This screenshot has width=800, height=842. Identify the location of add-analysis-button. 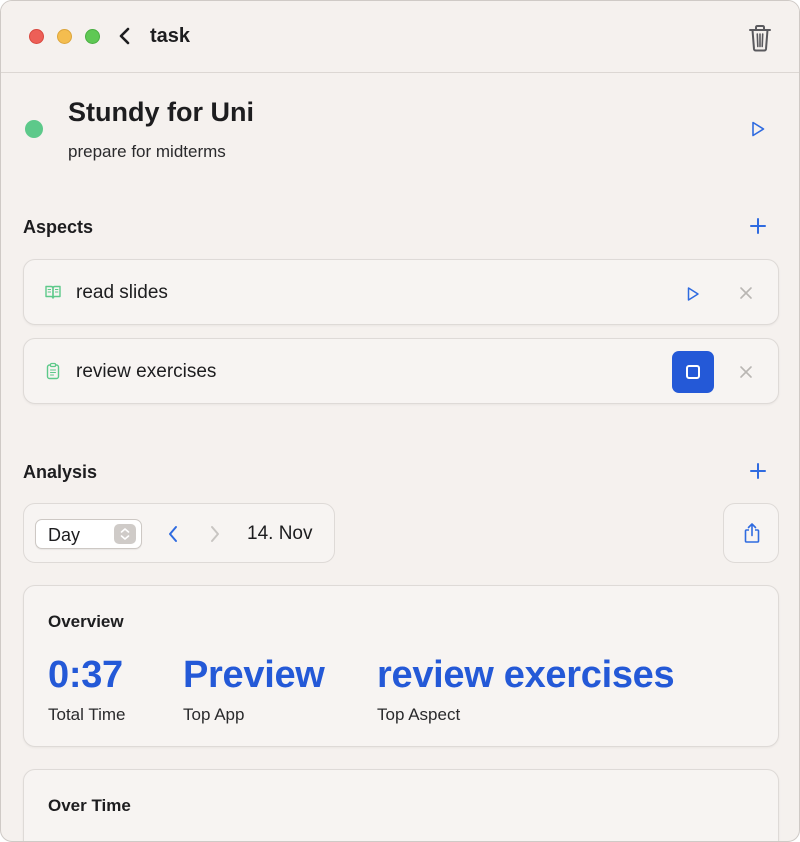
(758, 471).